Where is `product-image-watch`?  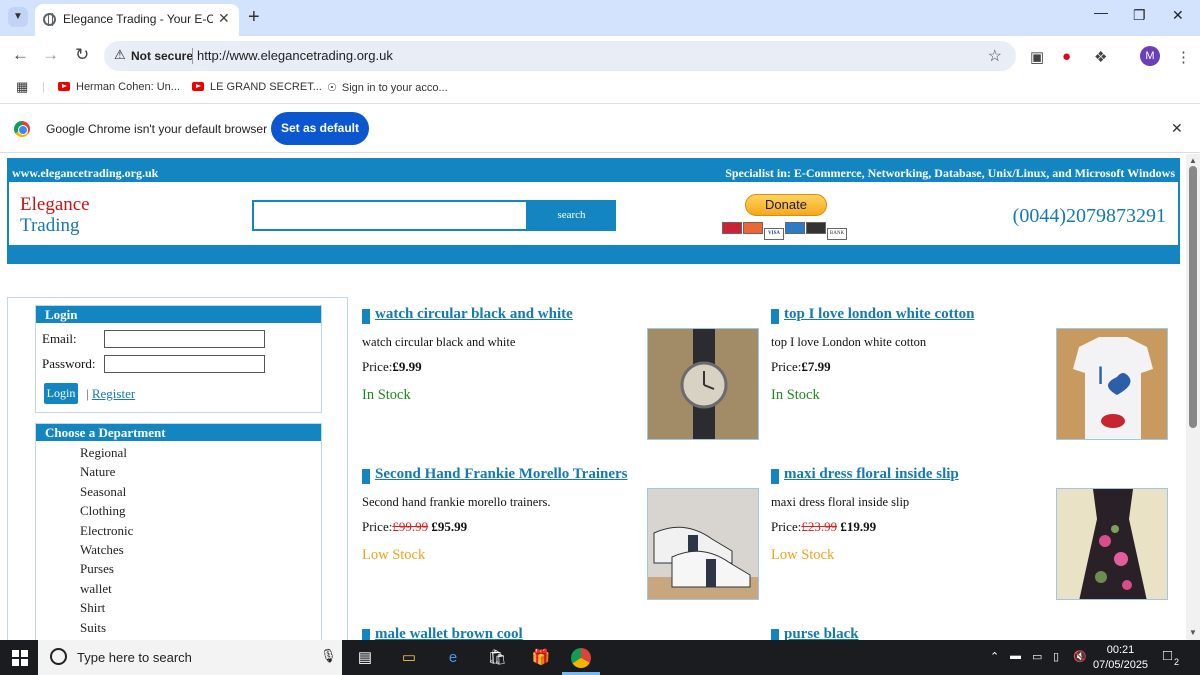
product-image-watch is located at coordinates (703, 384).